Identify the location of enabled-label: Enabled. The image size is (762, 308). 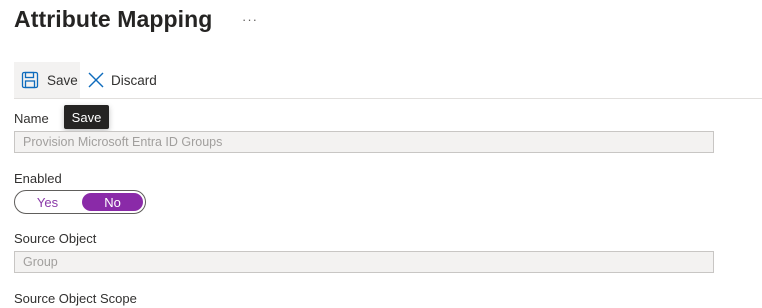
(38, 178).